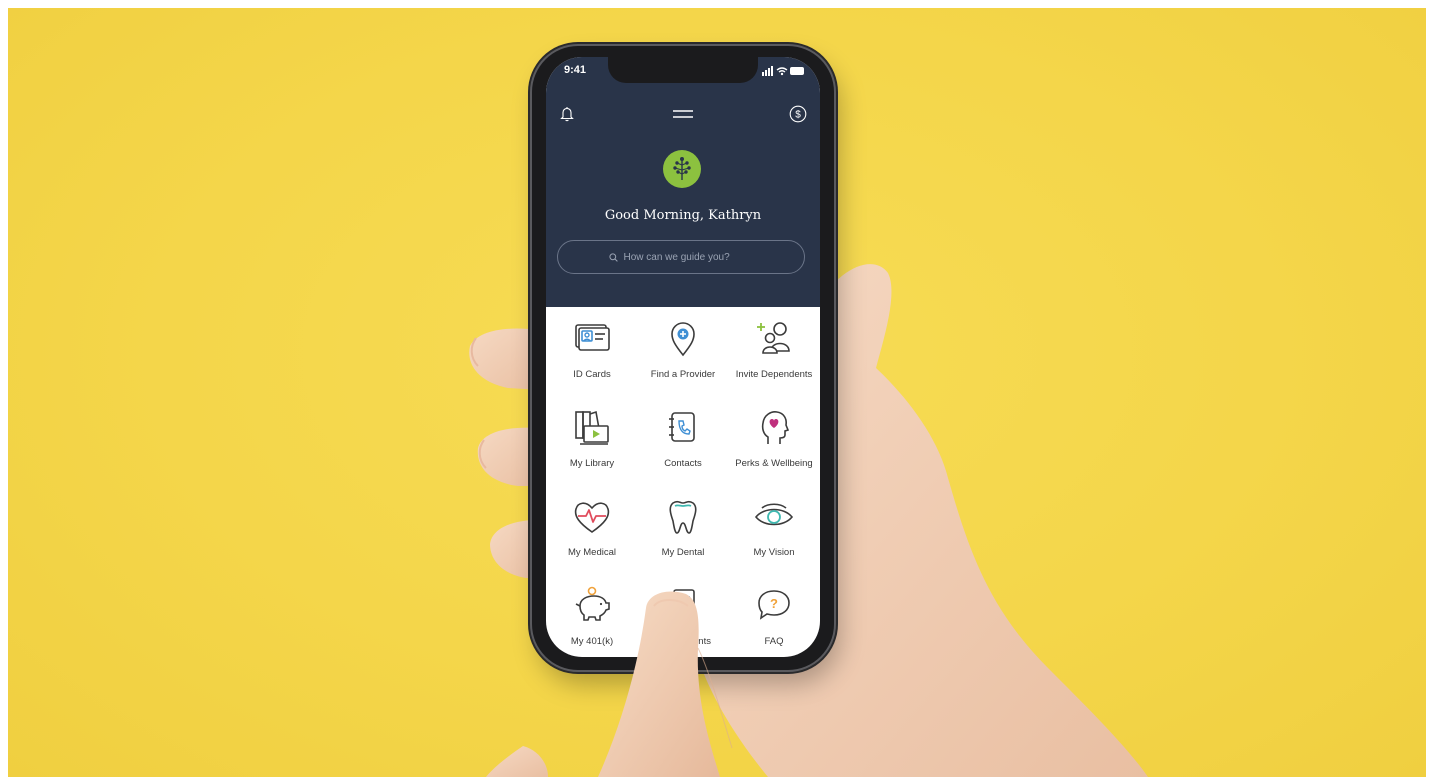 The height and width of the screenshot is (777, 1432). What do you see at coordinates (592, 374) in the screenshot?
I see `tile-label: ID Cards` at bounding box center [592, 374].